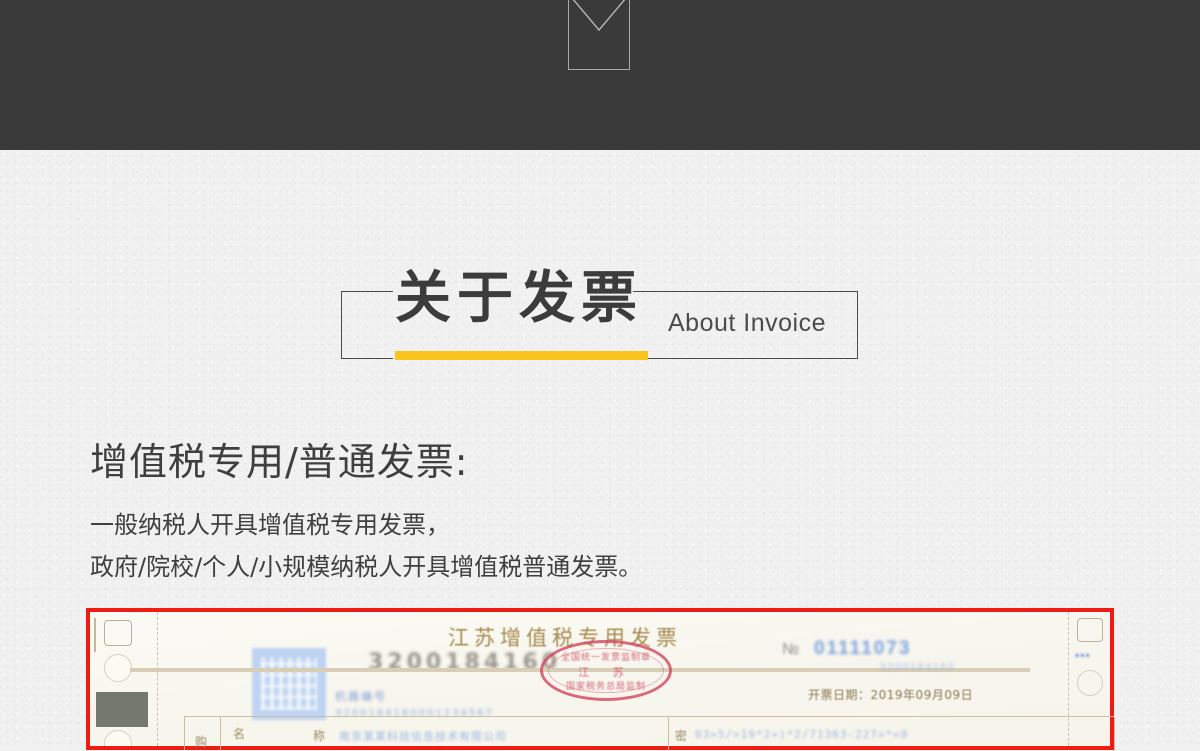  I want to click on invoice-date-label: 开票日期：, so click(839, 695).